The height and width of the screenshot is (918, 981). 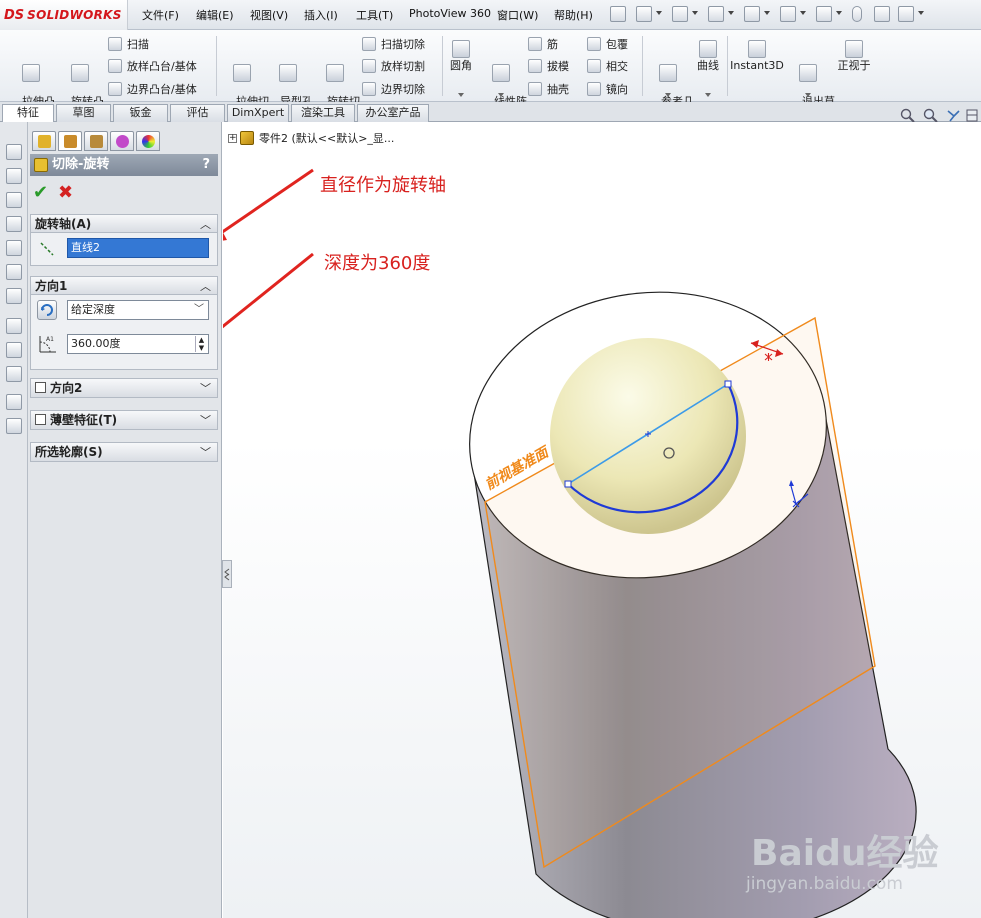 I want to click on tab-render-tools: 渲染工具, so click(x=323, y=113).